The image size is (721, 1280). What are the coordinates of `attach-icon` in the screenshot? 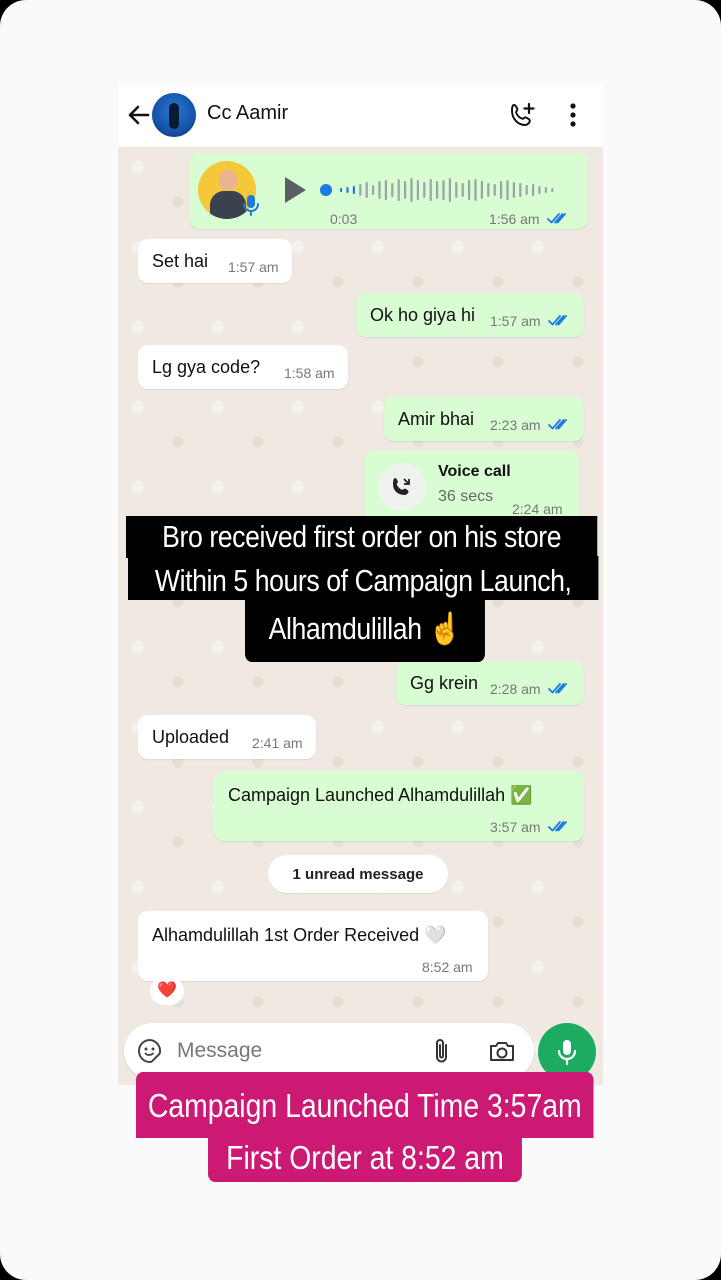 It's located at (442, 1051).